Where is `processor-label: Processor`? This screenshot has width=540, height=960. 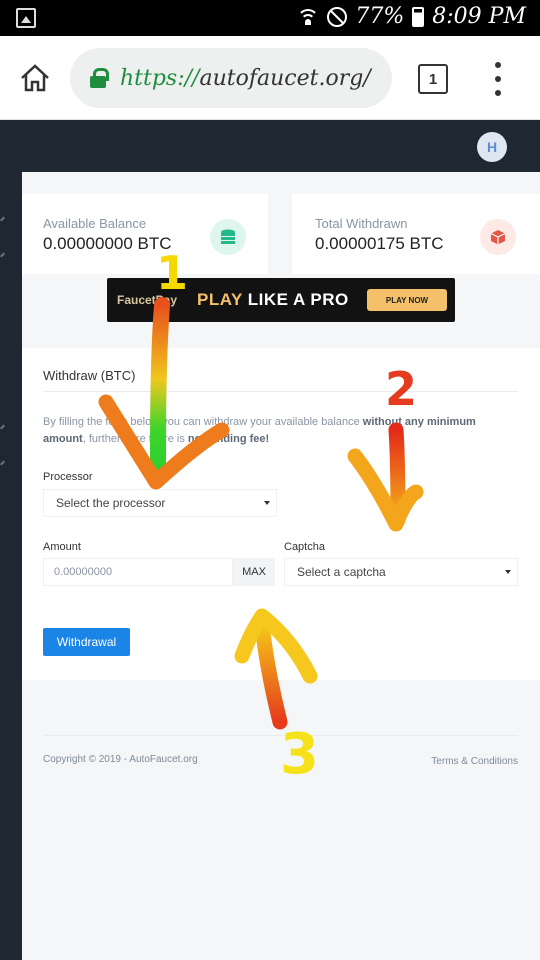
processor-label: Processor is located at coordinates (68, 477).